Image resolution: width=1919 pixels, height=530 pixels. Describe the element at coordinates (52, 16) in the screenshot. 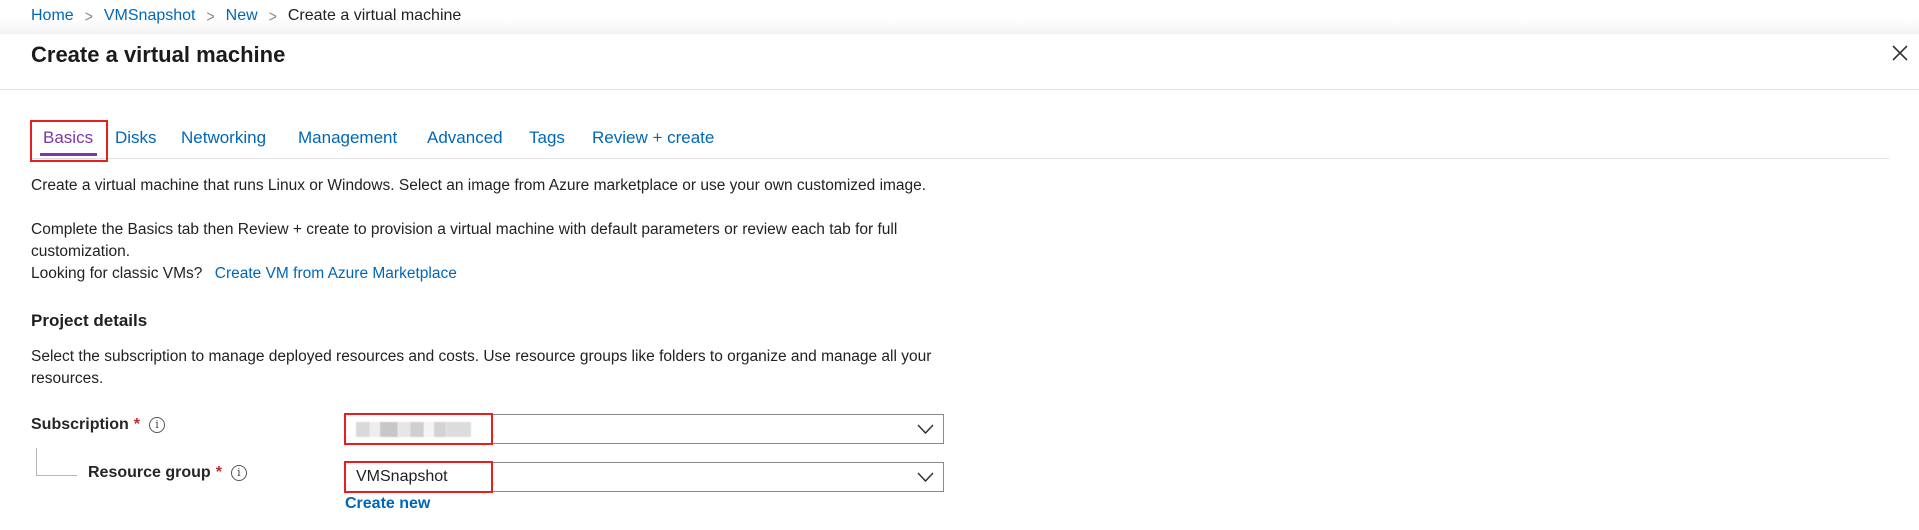

I see `breadcrumb-home: Home` at that location.